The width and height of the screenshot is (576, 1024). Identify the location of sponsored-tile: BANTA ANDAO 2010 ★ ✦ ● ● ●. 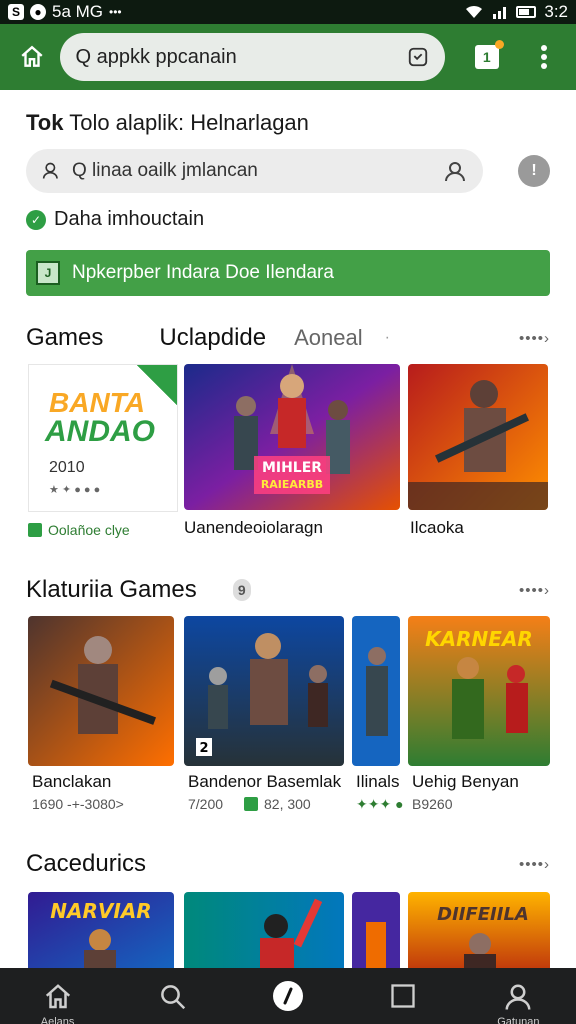
(103, 438).